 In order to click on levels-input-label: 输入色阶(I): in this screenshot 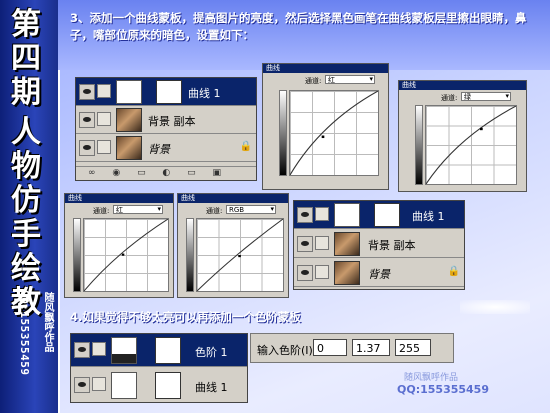, I will do `click(287, 350)`.